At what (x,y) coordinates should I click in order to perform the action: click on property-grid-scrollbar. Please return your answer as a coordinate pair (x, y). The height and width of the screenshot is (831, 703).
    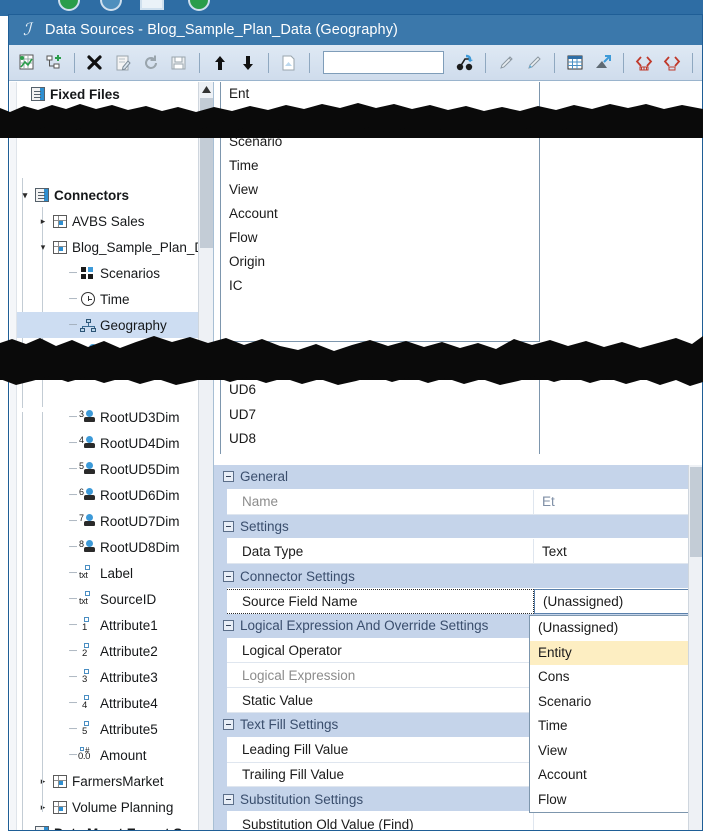
    Looking at the image, I should click on (695, 647).